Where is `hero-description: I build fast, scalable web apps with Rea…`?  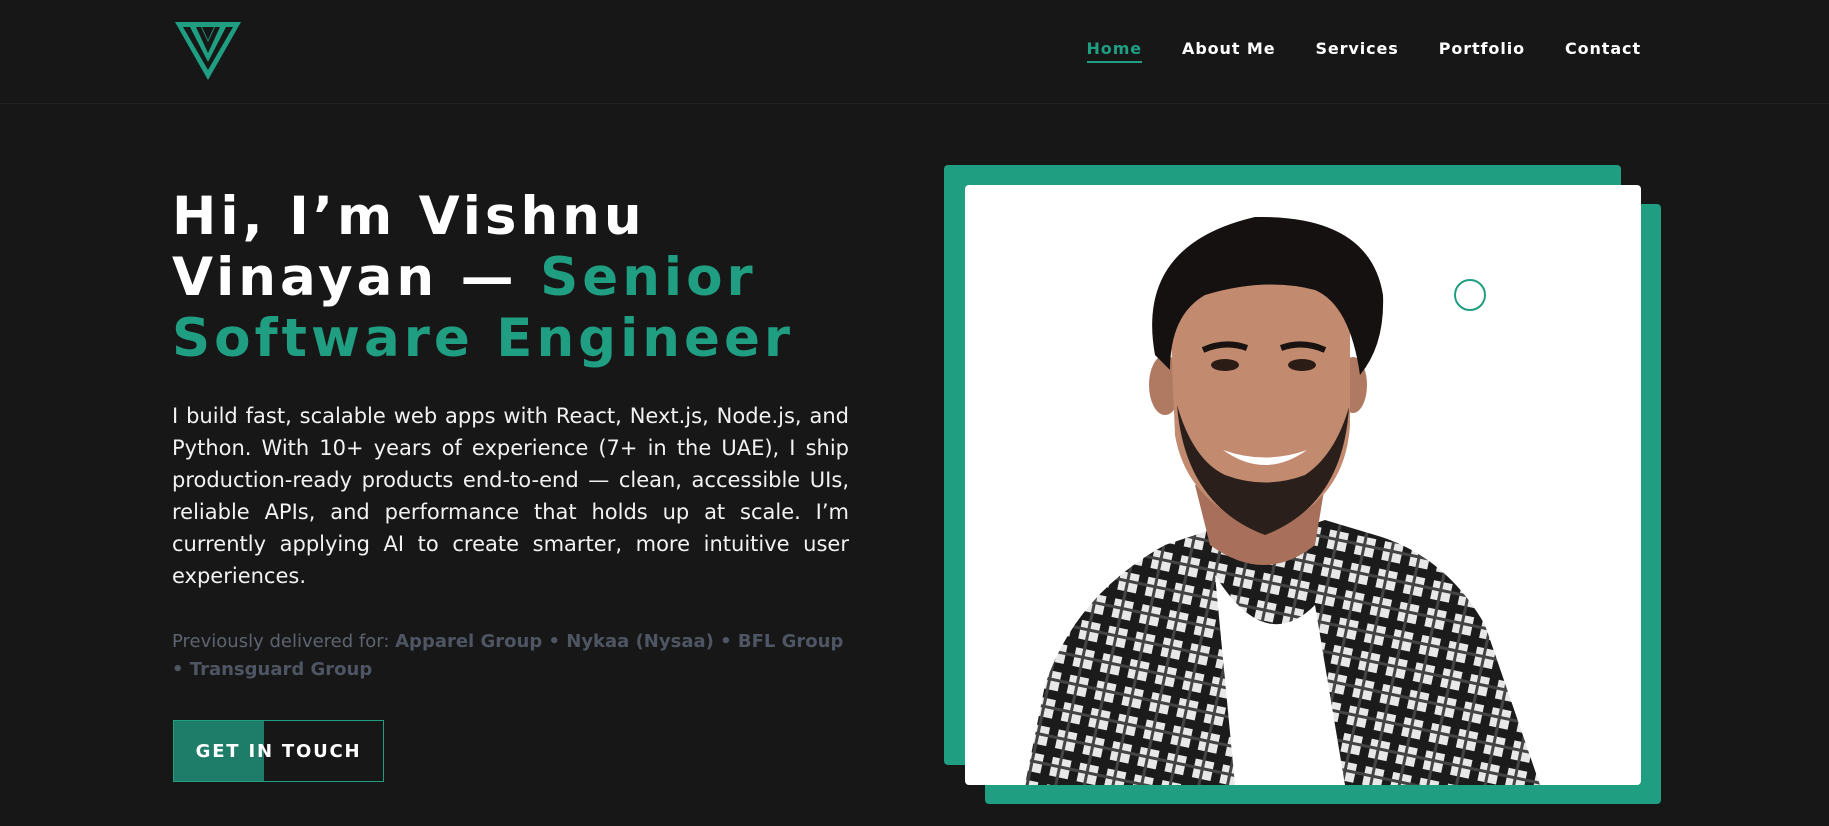 hero-description: I build fast, scalable web apps with Rea… is located at coordinates (510, 496).